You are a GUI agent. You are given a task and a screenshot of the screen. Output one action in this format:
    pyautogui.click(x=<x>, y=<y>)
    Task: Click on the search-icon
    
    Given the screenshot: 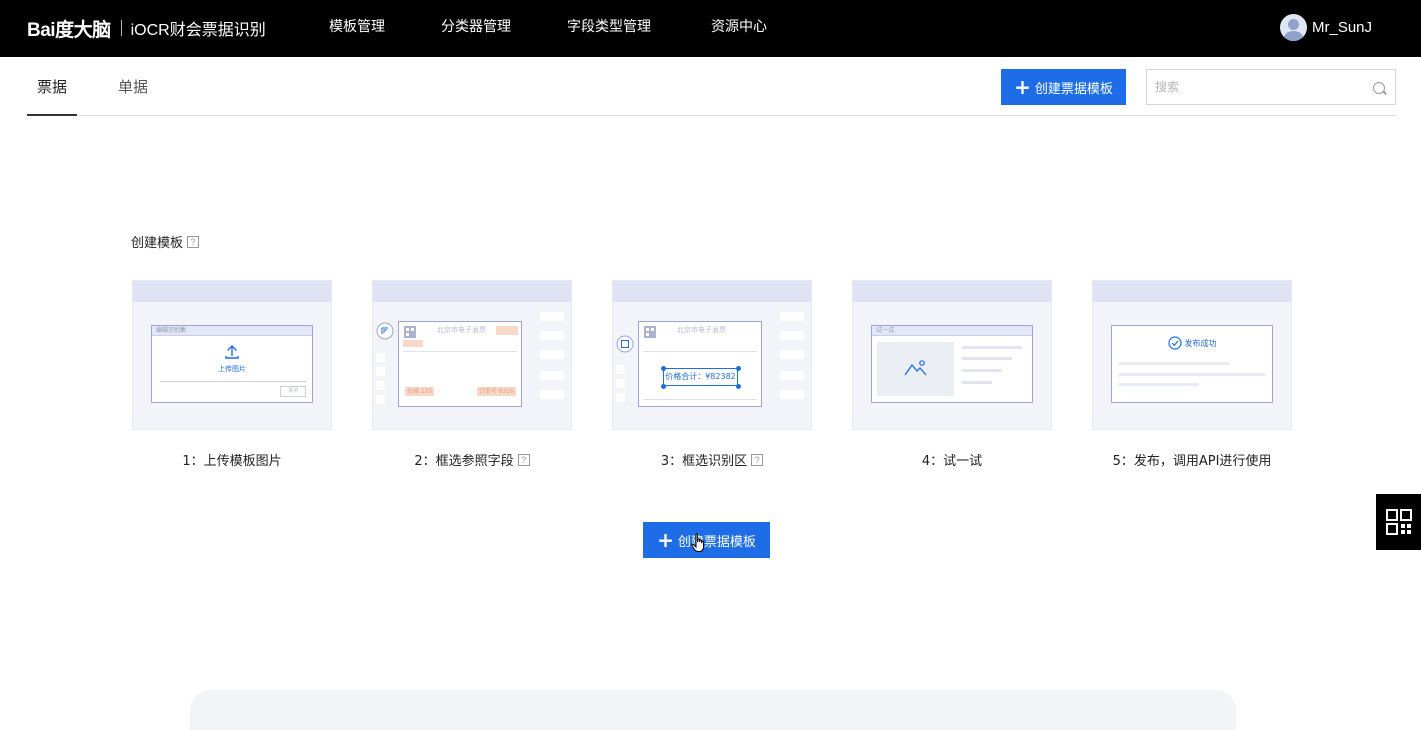 What is the action you would take?
    pyautogui.click(x=1379, y=88)
    